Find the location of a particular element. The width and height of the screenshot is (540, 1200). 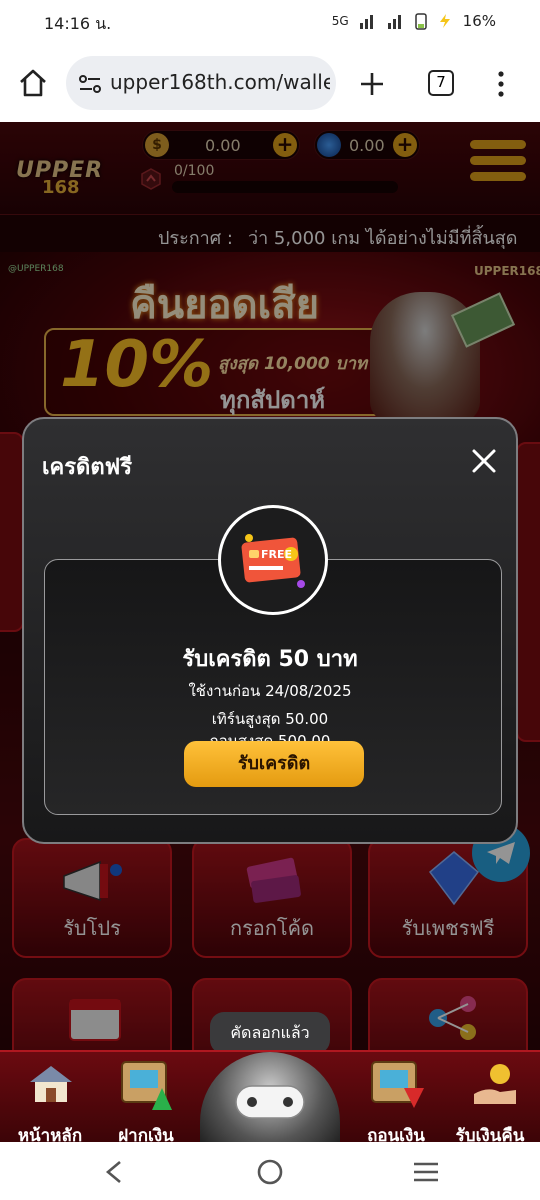

credit-card-icon is located at coordinates (273, 561).